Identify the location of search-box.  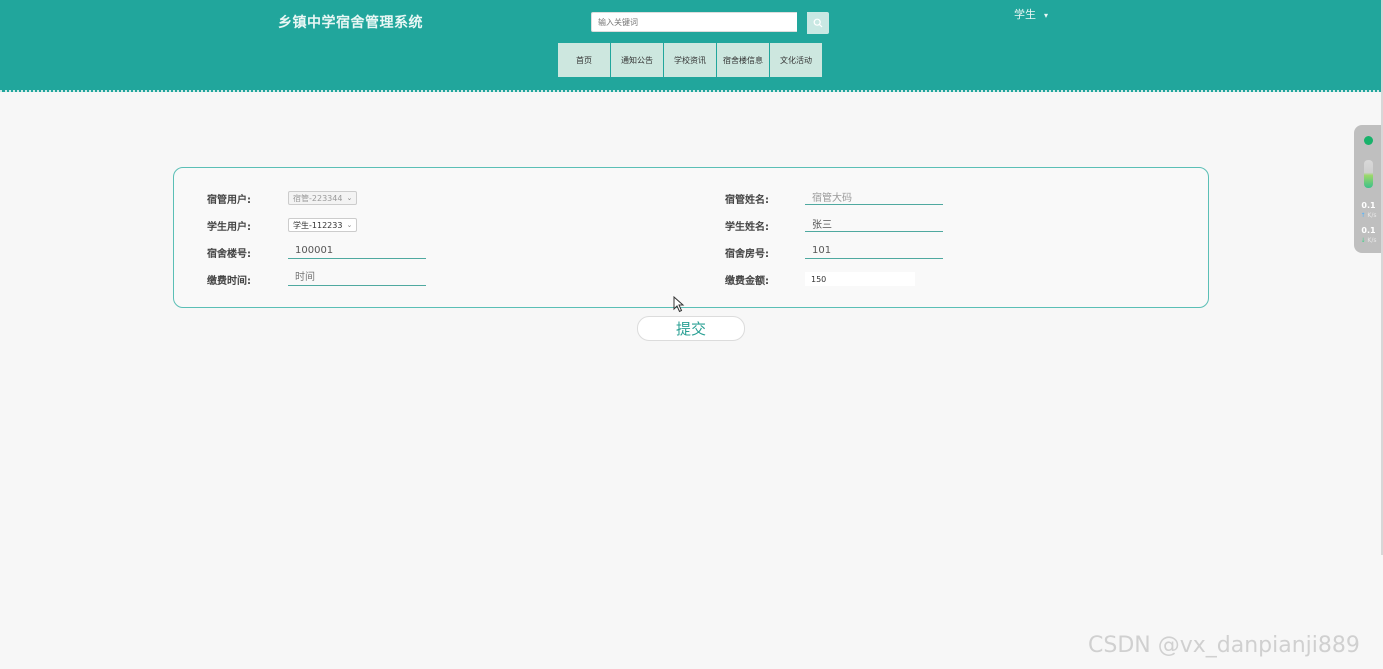
(710, 23).